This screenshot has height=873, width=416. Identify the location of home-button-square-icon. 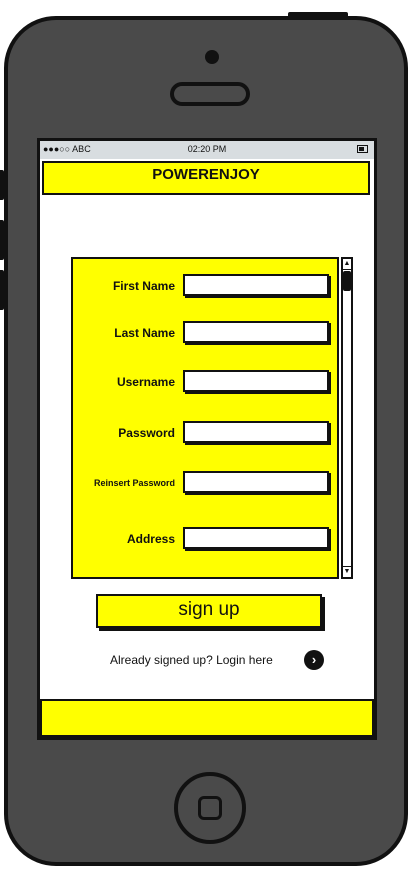
(210, 808).